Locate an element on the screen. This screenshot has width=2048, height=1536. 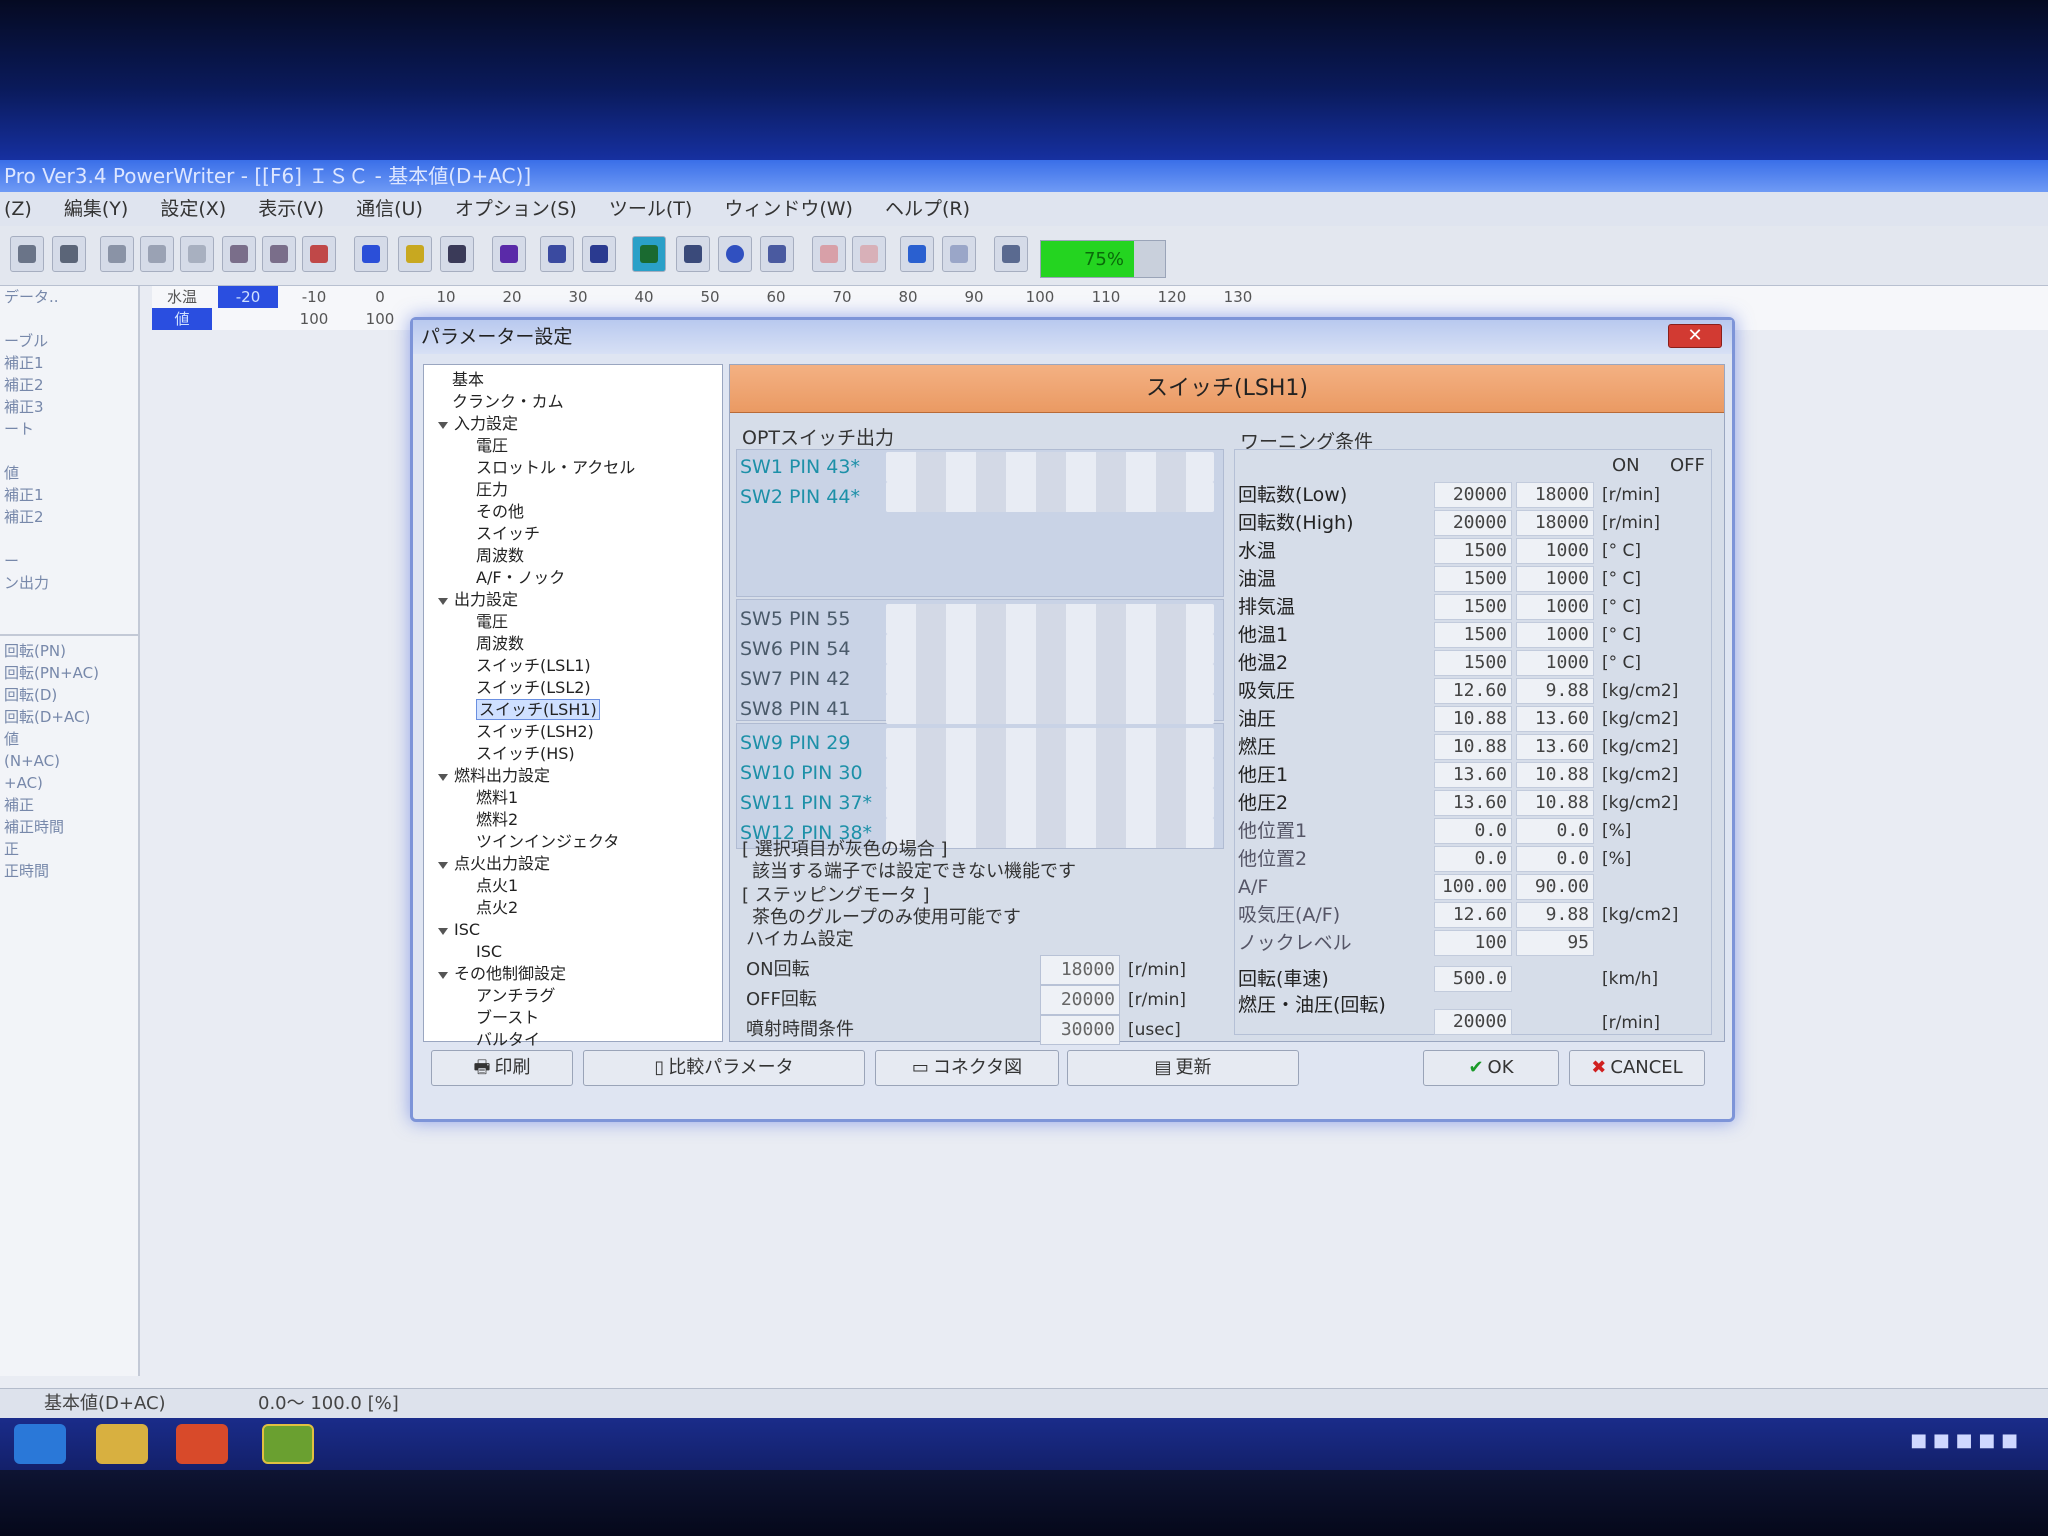
tree-item: スイッチ(LSH1) is located at coordinates (573, 710).